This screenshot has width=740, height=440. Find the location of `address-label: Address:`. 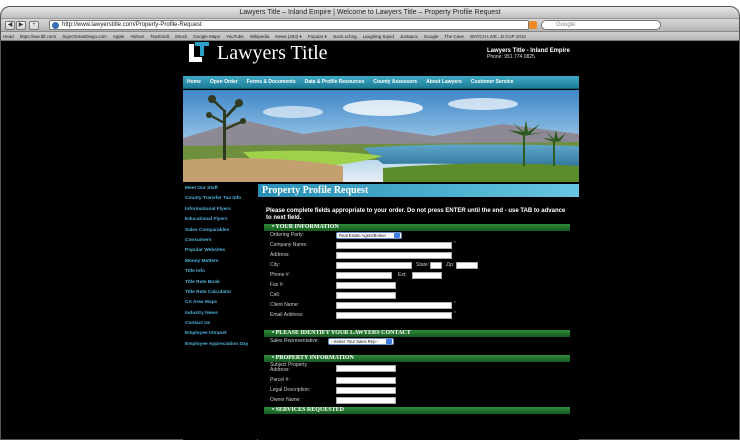

address-label: Address: is located at coordinates (280, 255).